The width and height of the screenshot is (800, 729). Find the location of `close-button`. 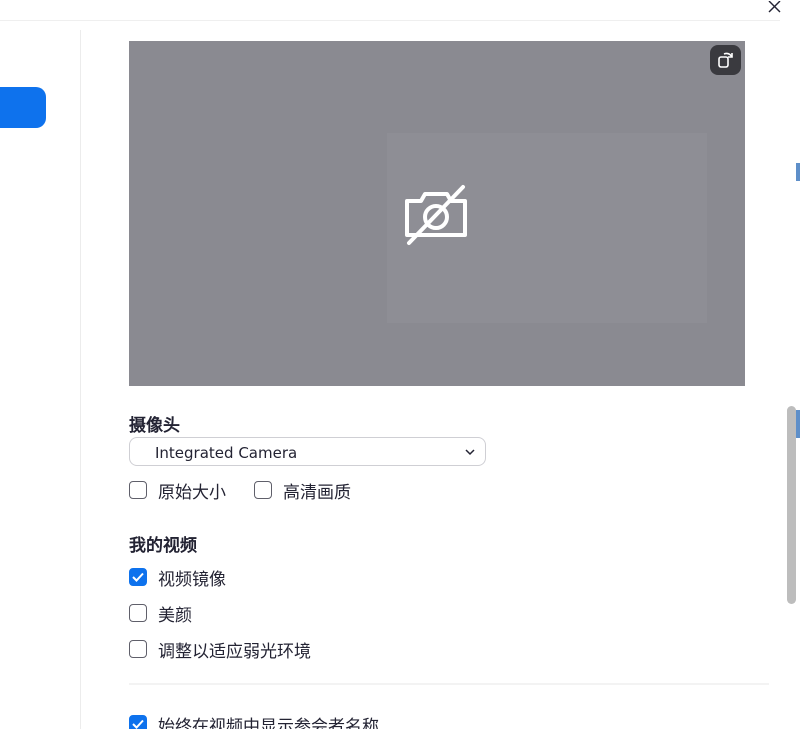

close-button is located at coordinates (775, 7).